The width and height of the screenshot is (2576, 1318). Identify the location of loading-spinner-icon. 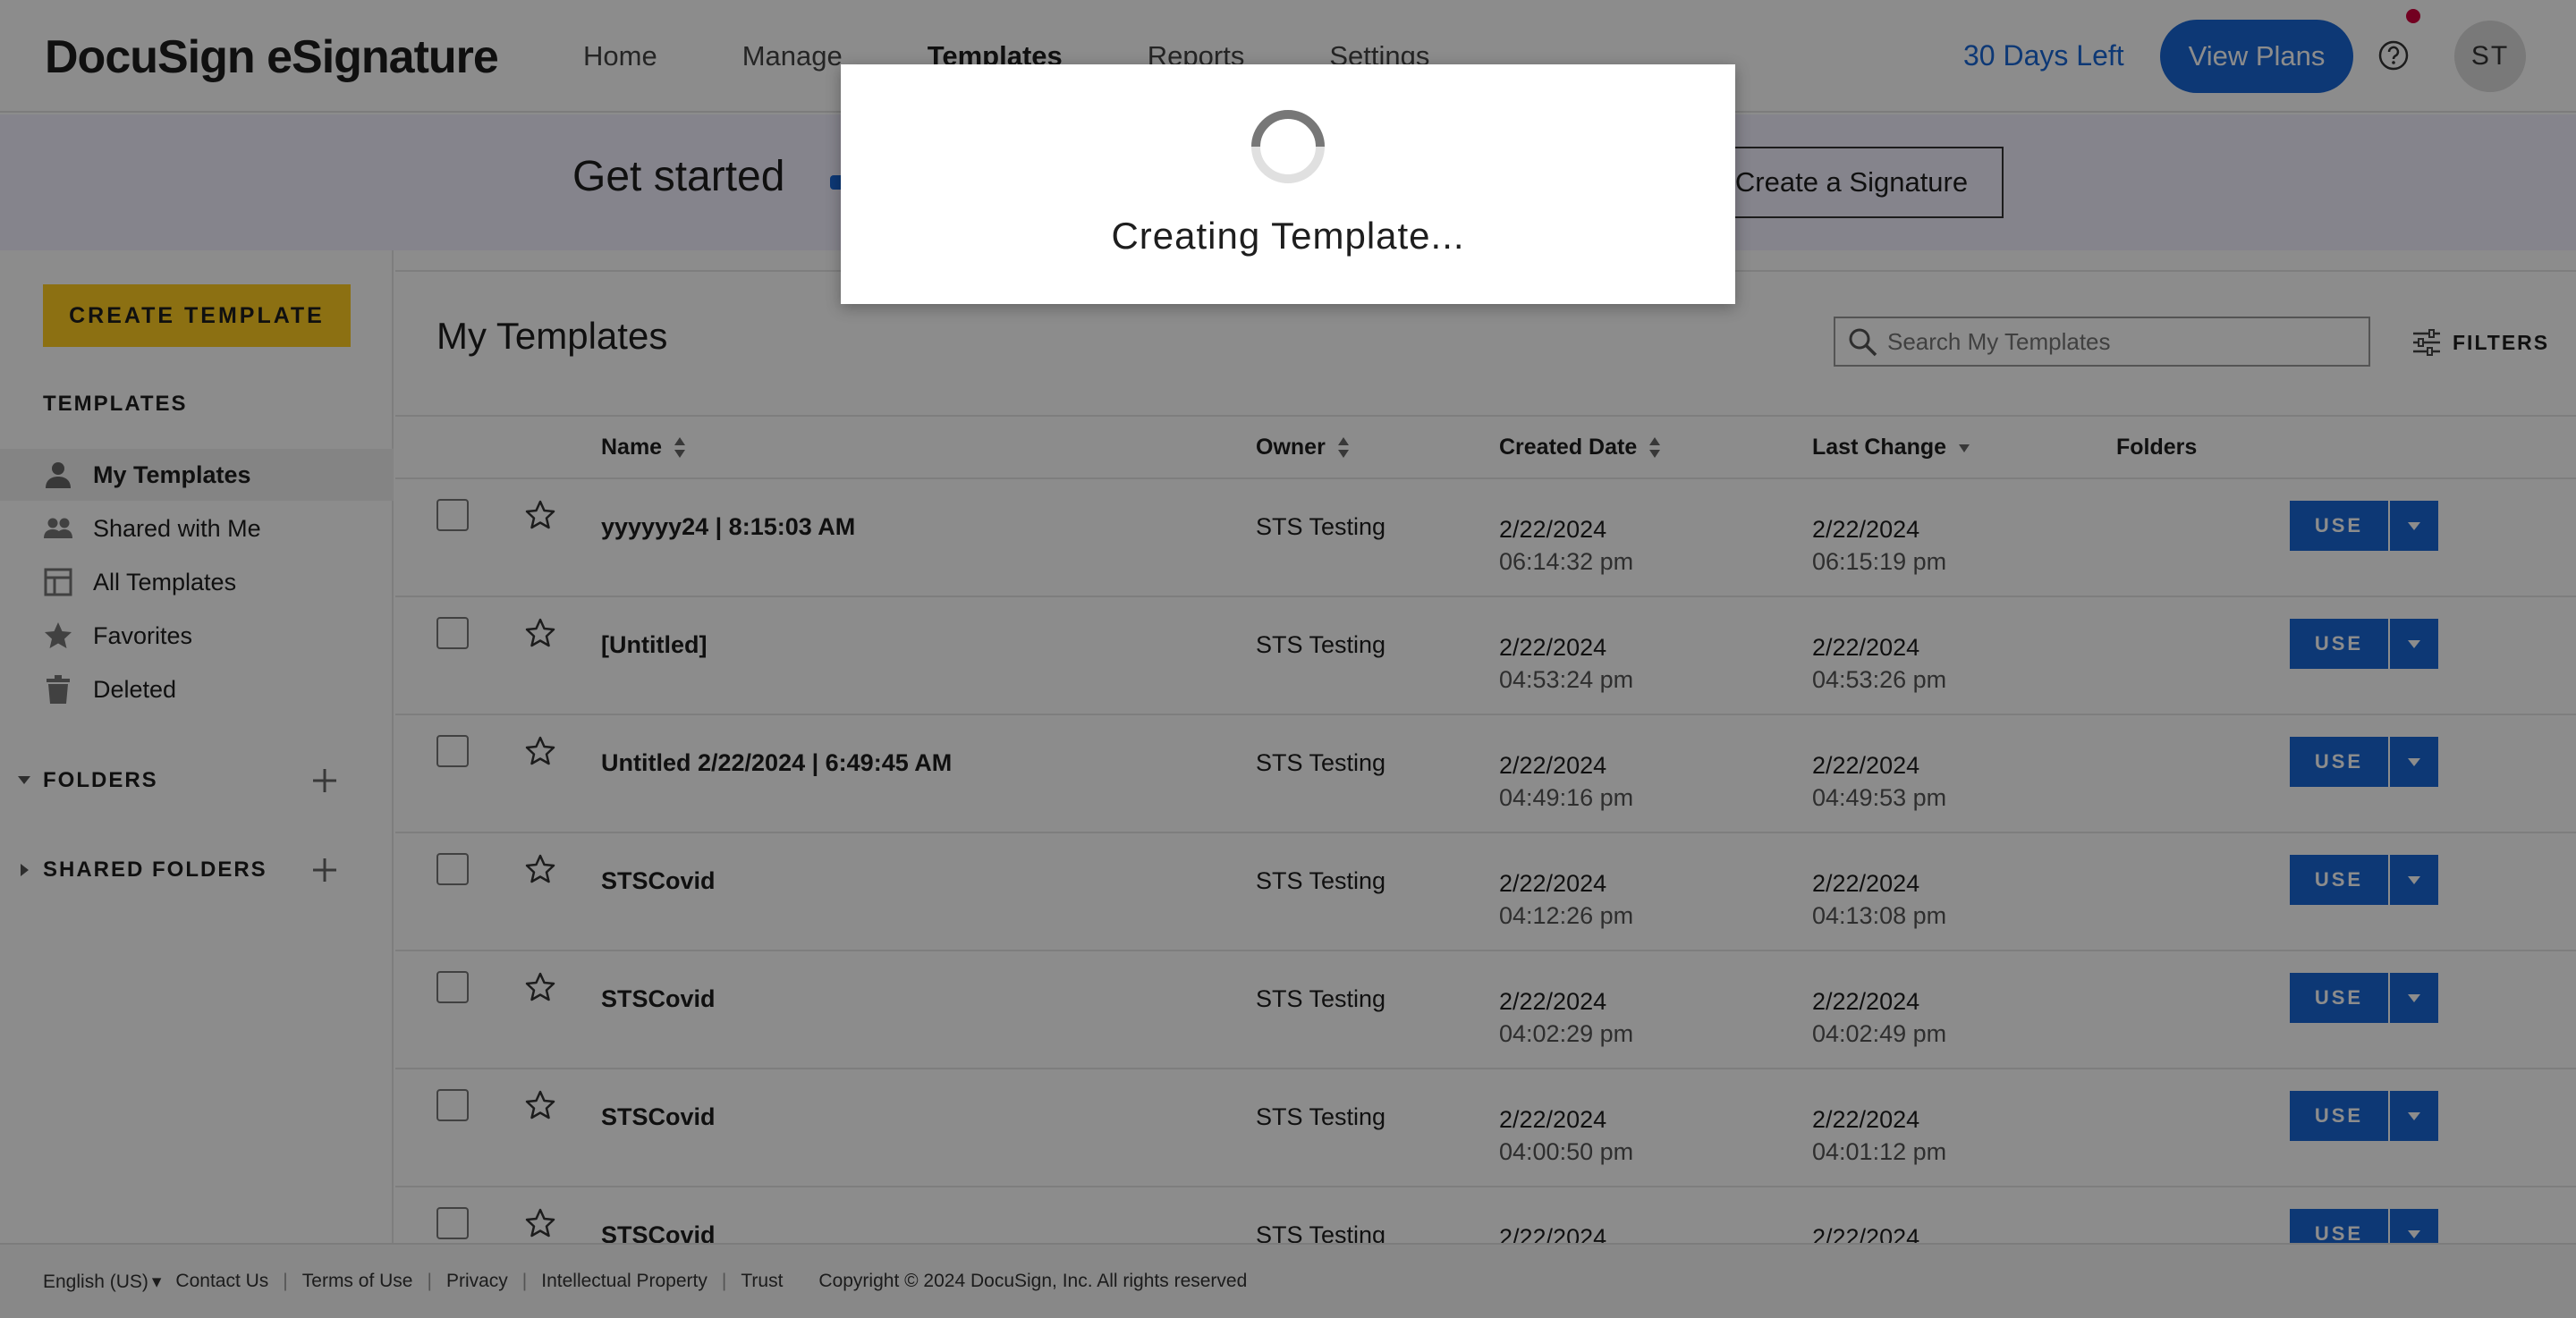
(1288, 146).